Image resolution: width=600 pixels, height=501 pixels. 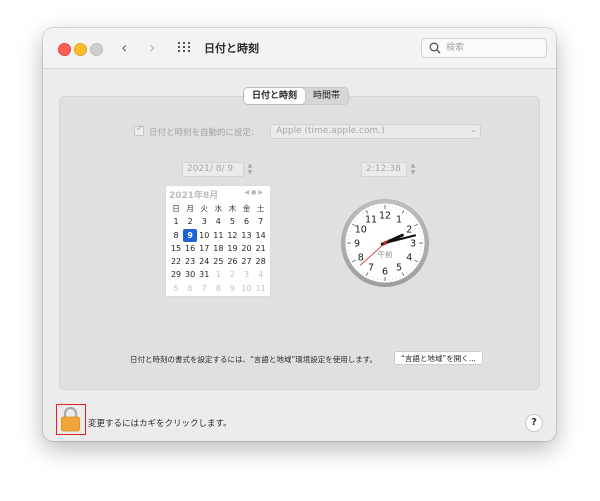 What do you see at coordinates (185, 48) in the screenshot?
I see `grid-icon` at bounding box center [185, 48].